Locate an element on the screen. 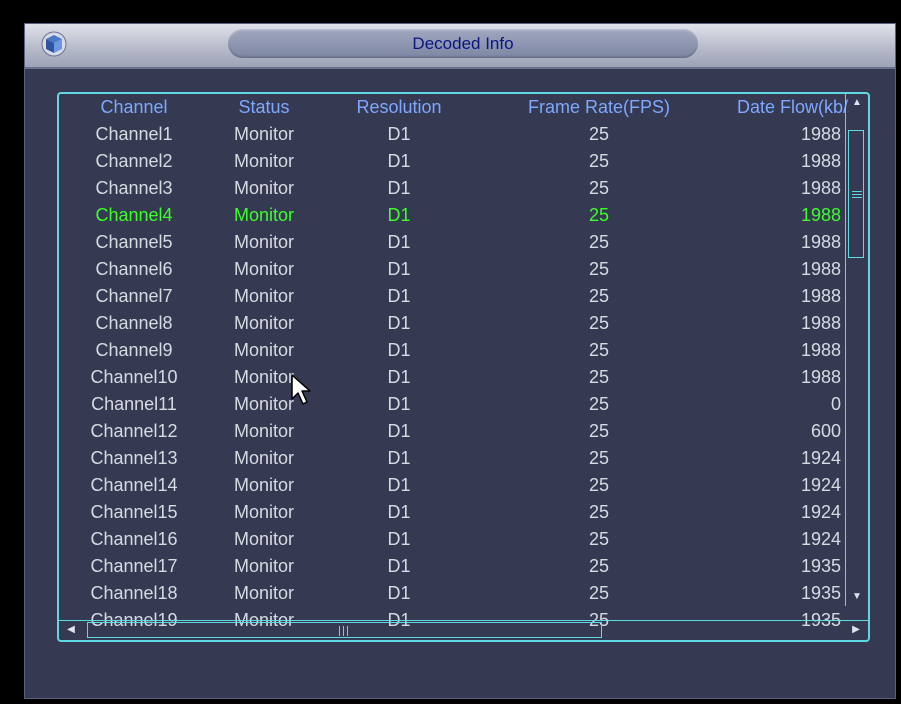  table-row: Channel8 Monitor D1 25 1988 is located at coordinates (454, 323).